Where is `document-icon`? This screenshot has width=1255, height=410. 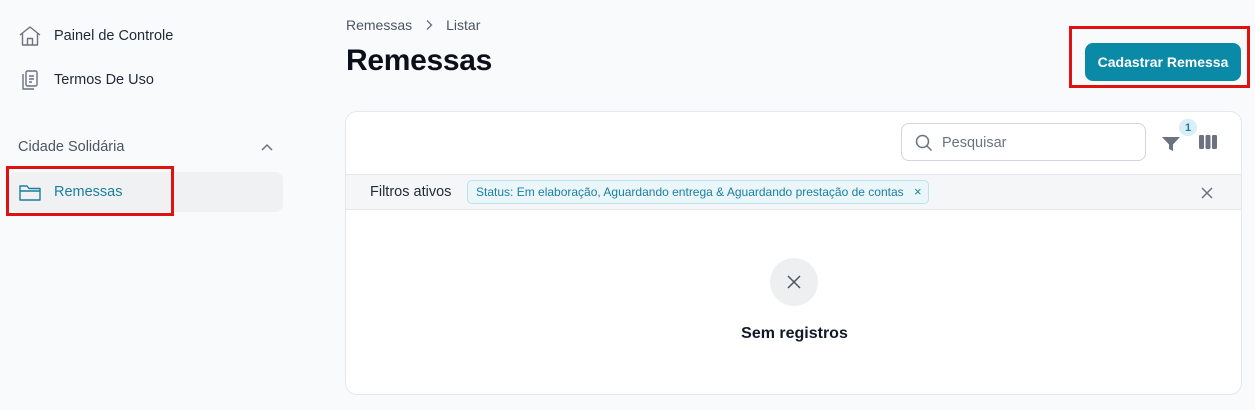 document-icon is located at coordinates (30, 80).